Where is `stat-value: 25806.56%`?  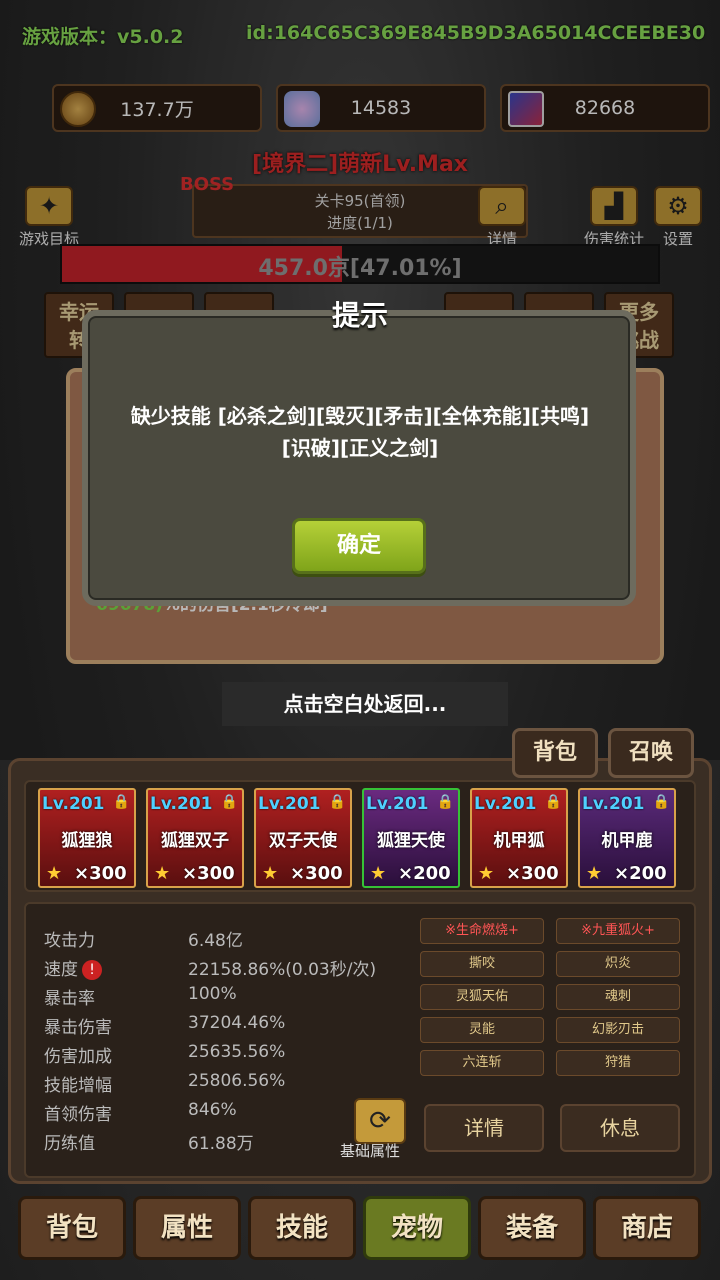 stat-value: 25806.56% is located at coordinates (237, 1081).